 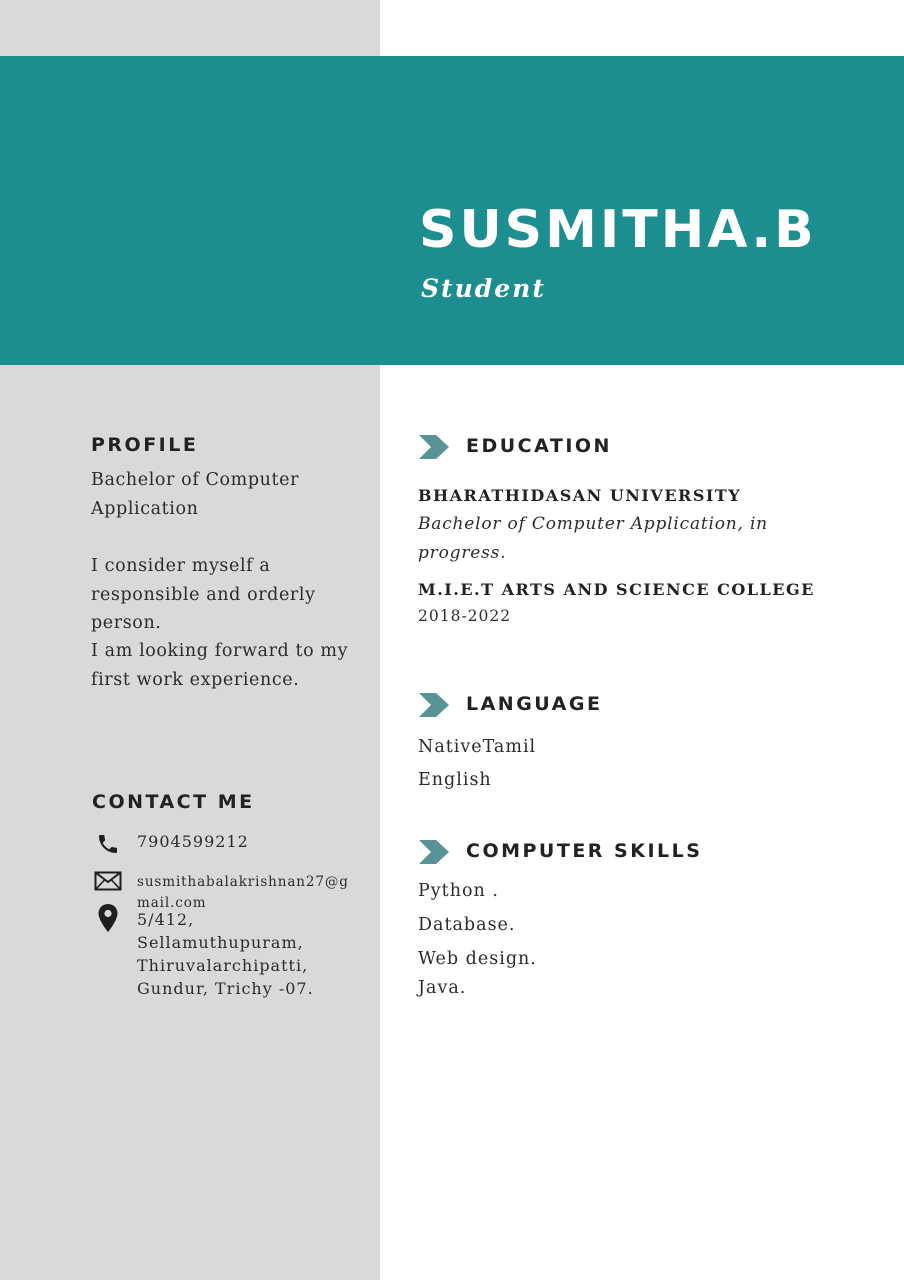 What do you see at coordinates (458, 891) in the screenshot?
I see `skill-item: Python .` at bounding box center [458, 891].